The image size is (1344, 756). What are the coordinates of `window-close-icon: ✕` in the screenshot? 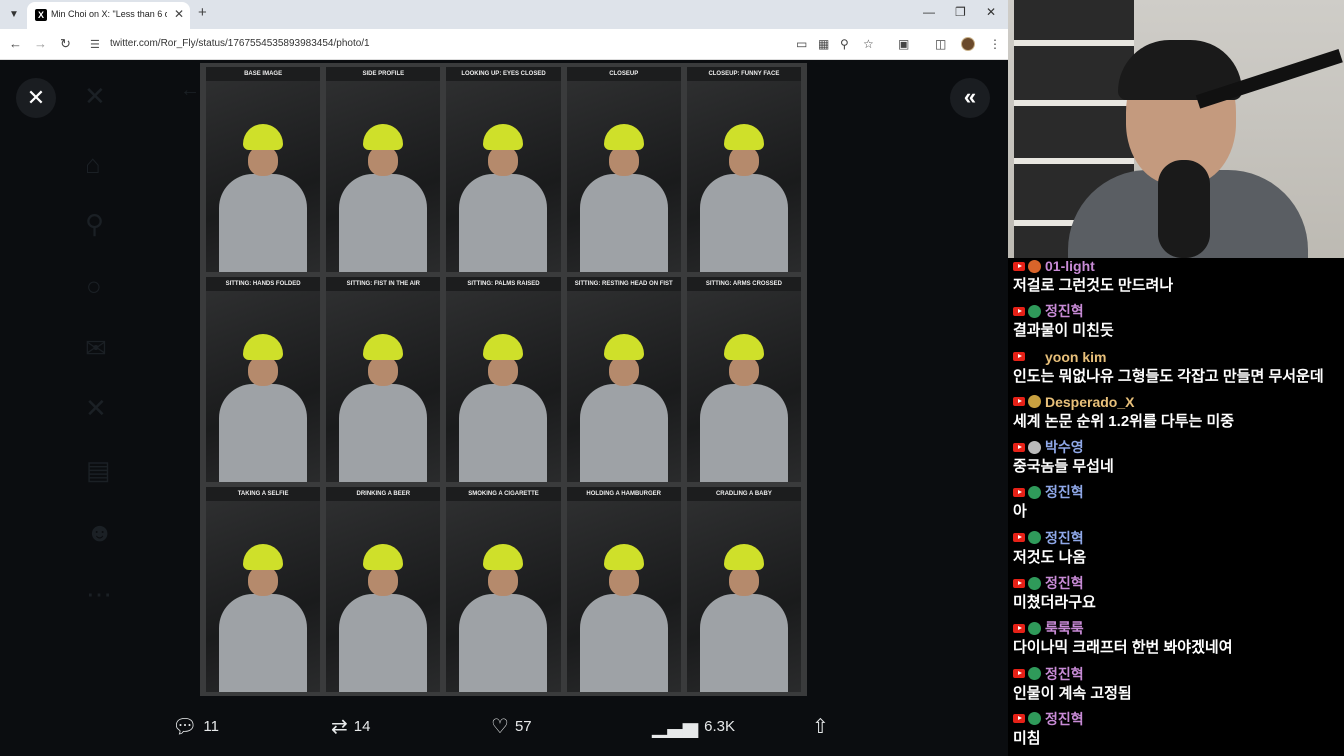 It's located at (991, 12).